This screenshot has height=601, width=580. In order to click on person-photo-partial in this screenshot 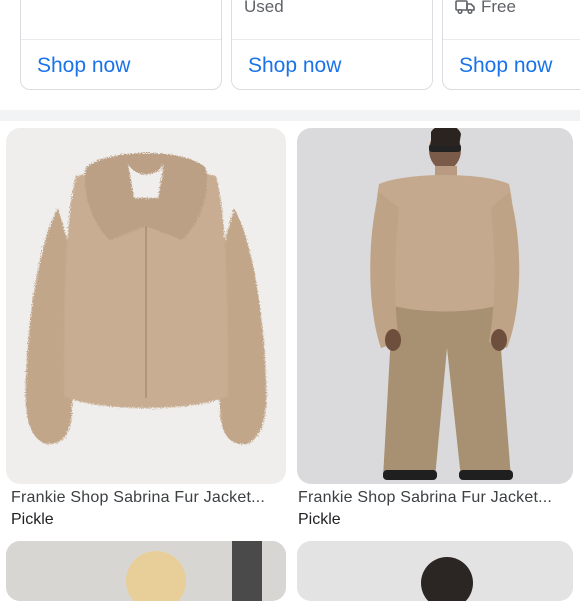, I will do `click(146, 571)`.